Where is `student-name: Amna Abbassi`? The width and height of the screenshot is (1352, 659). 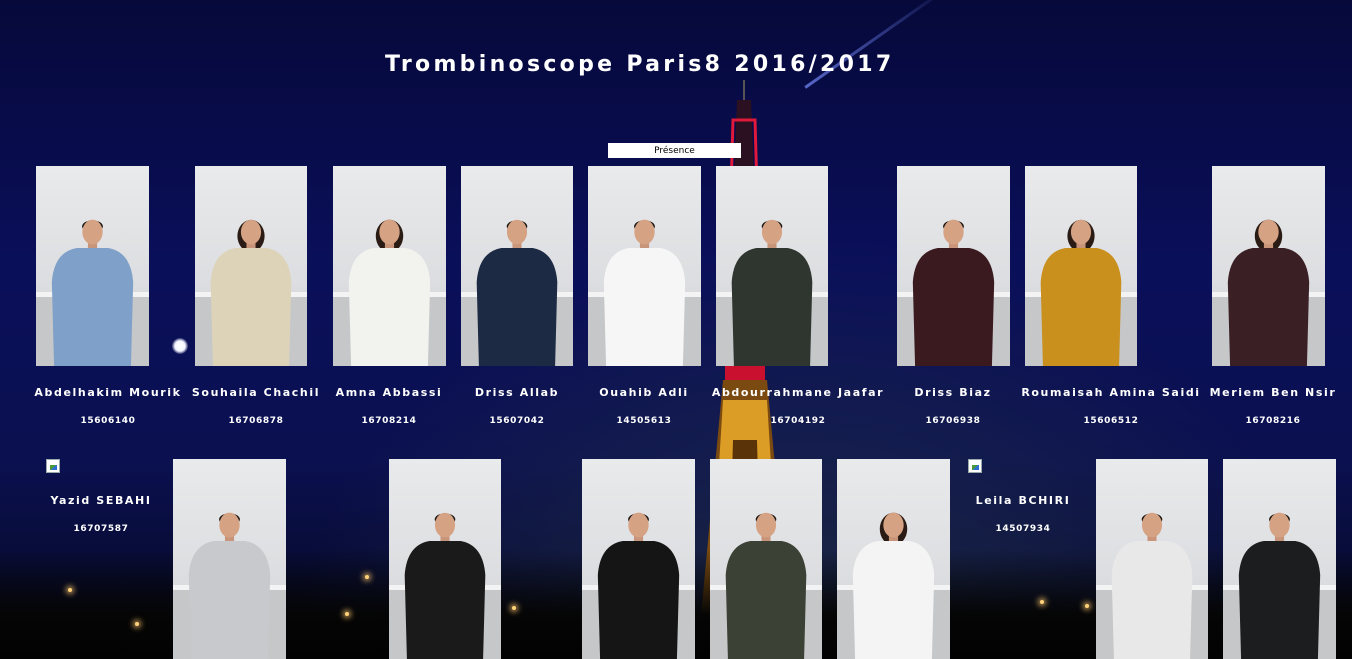
student-name: Amna Abbassi is located at coordinates (389, 392).